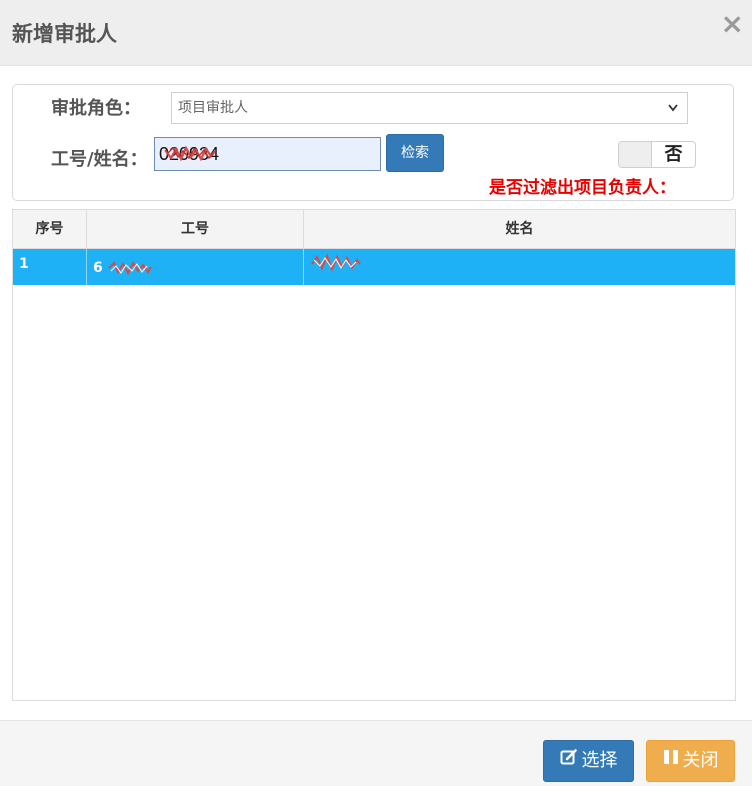  I want to click on employee-label: 工号/姓名：, so click(99, 159).